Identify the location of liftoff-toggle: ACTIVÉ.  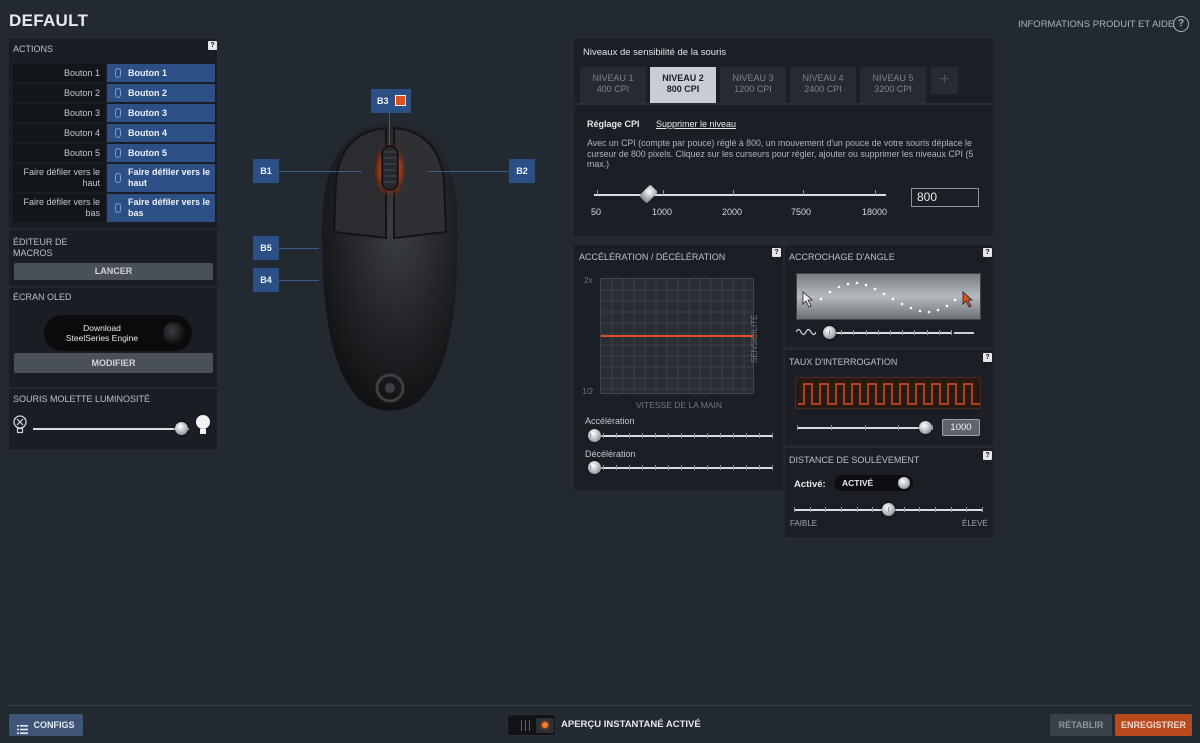
(873, 483).